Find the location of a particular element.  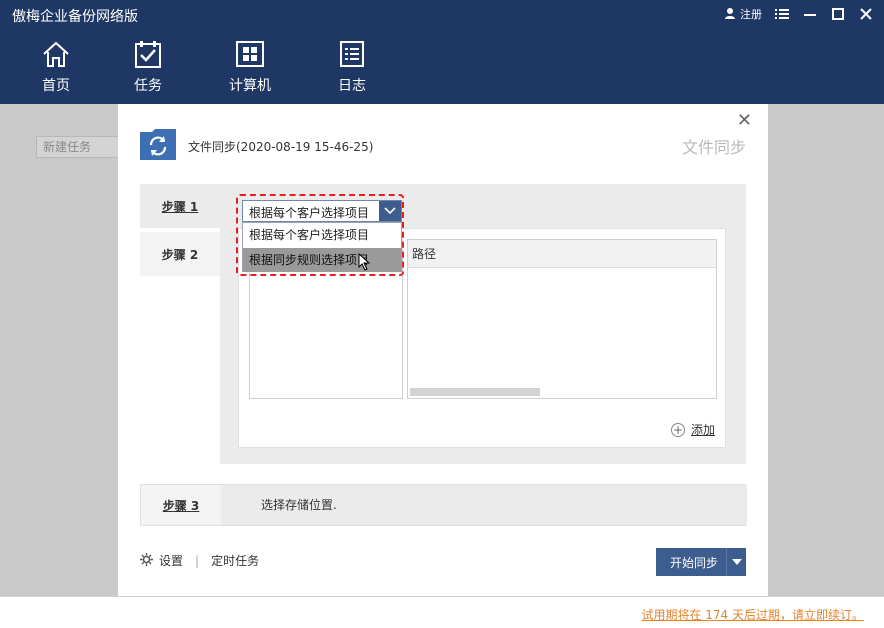

dialog-close-icon: ✕ is located at coordinates (744, 120).